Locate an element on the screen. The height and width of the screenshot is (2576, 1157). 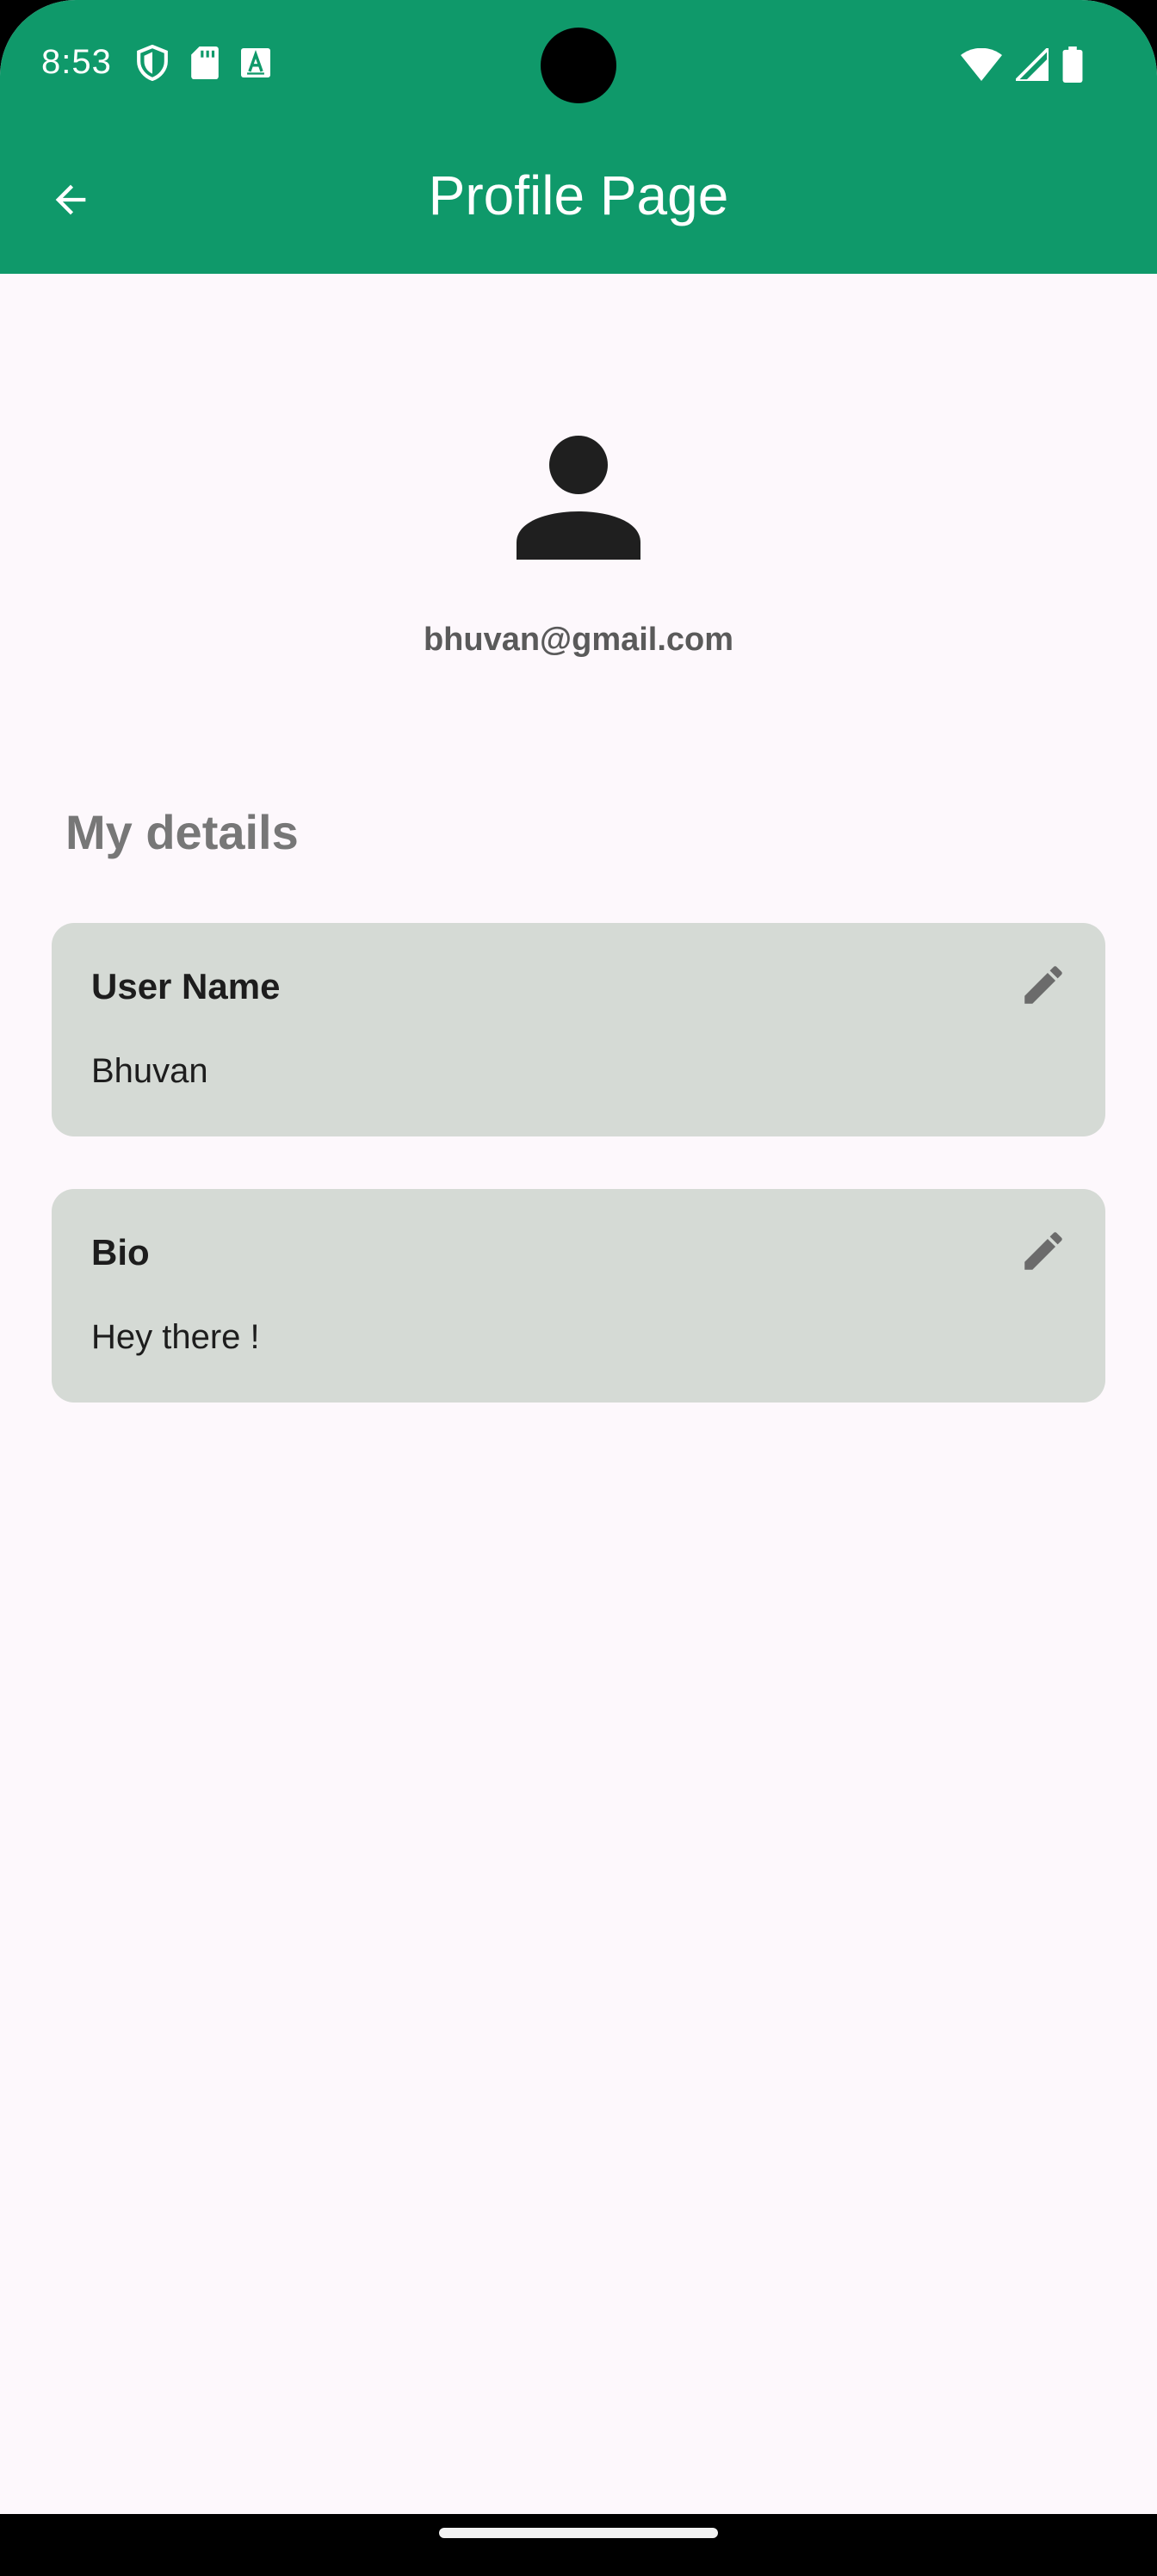
card-label: Bio is located at coordinates (121, 1252).